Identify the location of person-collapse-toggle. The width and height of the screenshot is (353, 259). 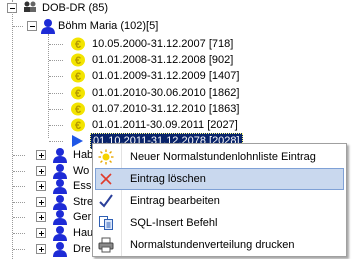
(32, 26).